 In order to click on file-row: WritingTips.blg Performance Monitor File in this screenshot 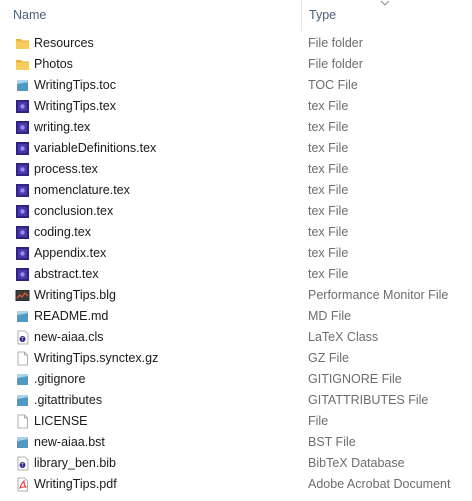, I will do `click(236, 295)`.